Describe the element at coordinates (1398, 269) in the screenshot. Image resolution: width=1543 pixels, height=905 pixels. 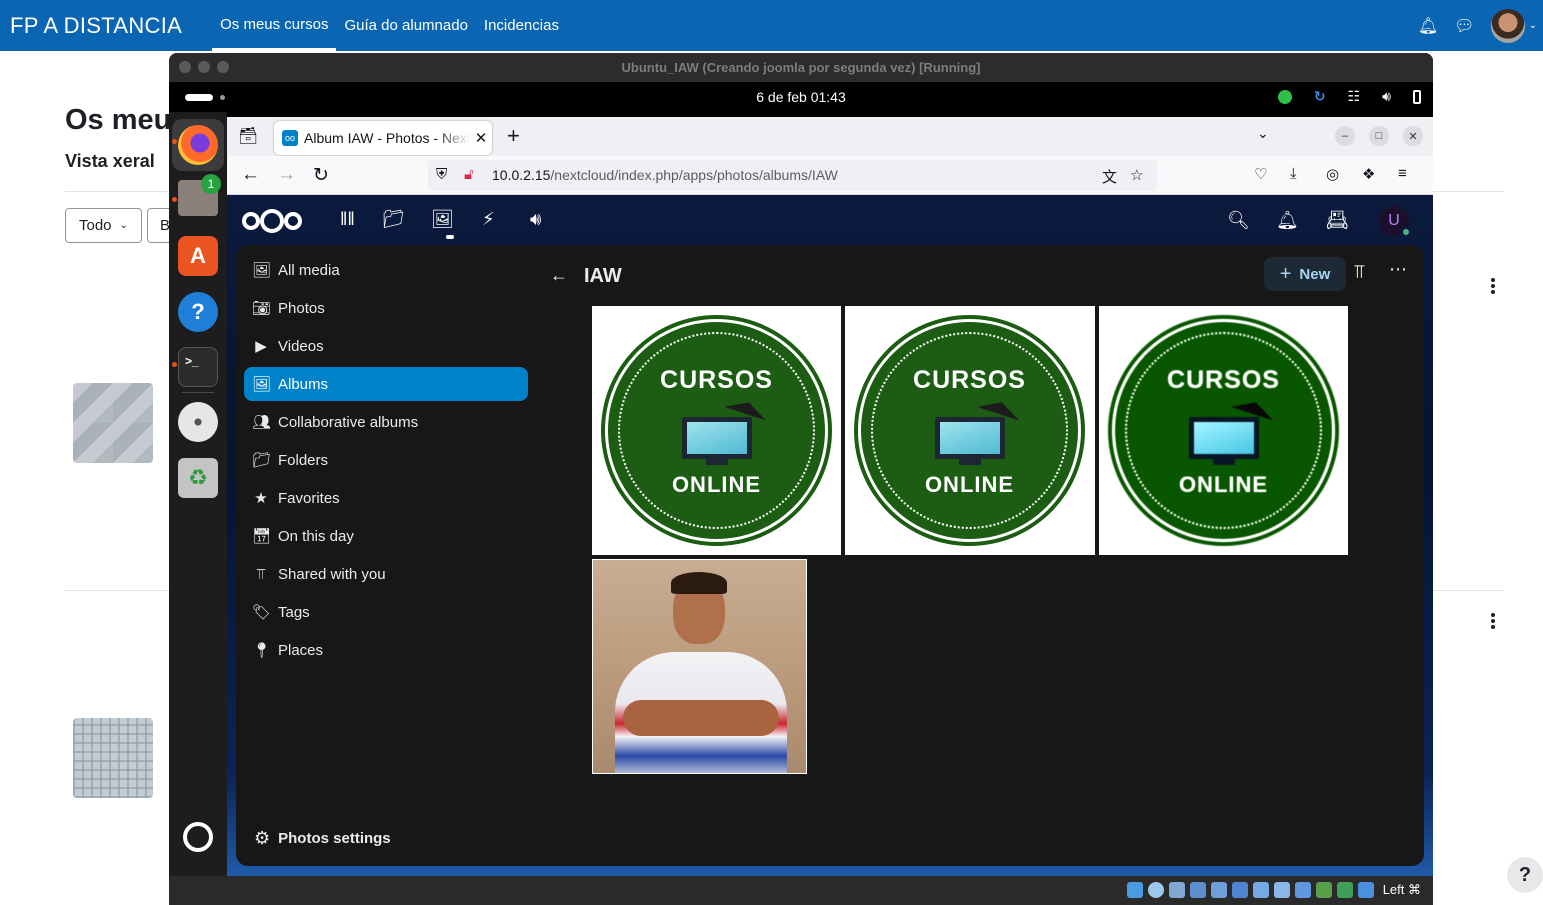
I see `more-options-icon: ⋯` at that location.